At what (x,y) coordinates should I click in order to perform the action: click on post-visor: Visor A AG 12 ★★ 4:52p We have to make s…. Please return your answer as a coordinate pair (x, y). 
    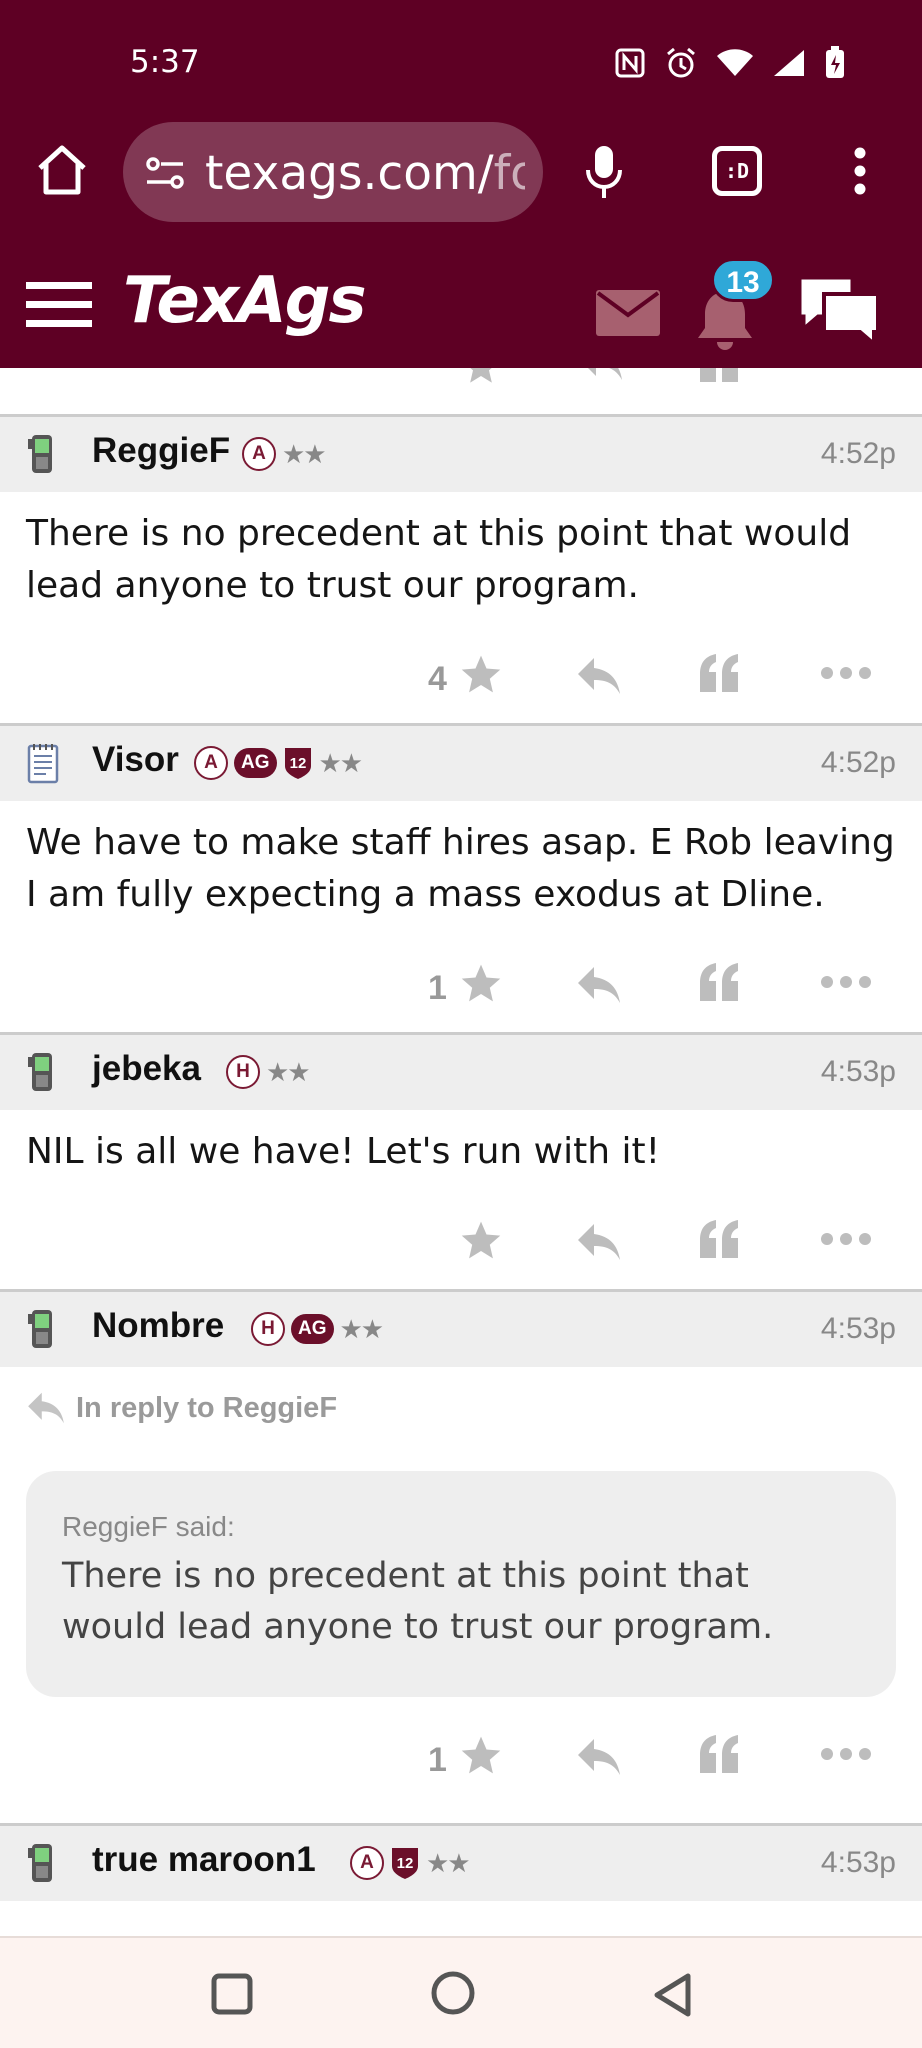
    Looking at the image, I should click on (461, 865).